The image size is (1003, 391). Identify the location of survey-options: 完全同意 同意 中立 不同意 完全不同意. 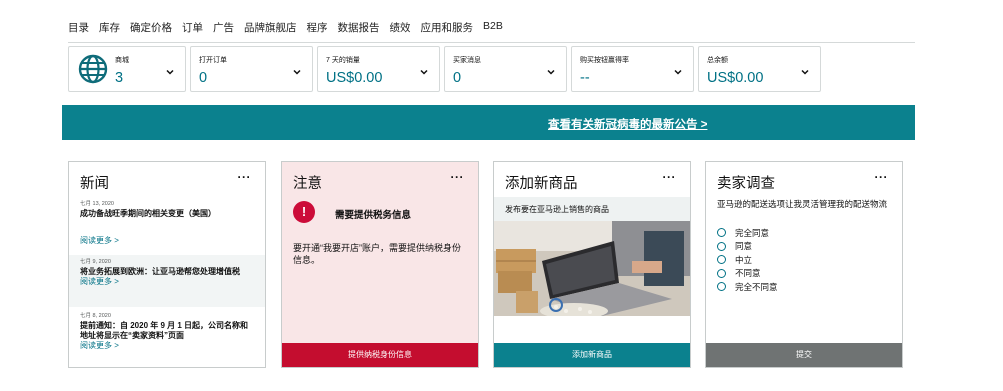
(747, 260).